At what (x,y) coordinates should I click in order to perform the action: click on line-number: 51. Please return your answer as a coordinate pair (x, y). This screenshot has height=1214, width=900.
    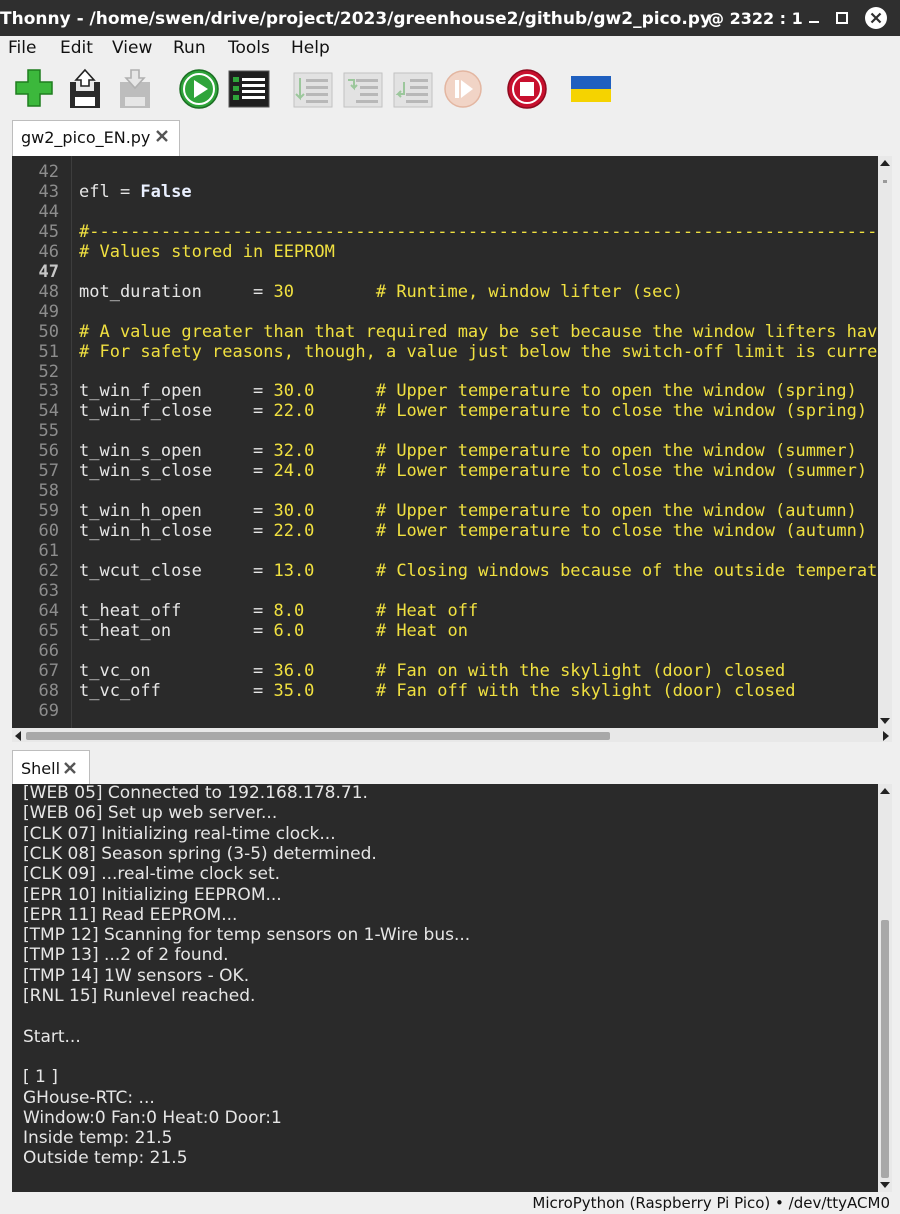
    Looking at the image, I should click on (48, 351).